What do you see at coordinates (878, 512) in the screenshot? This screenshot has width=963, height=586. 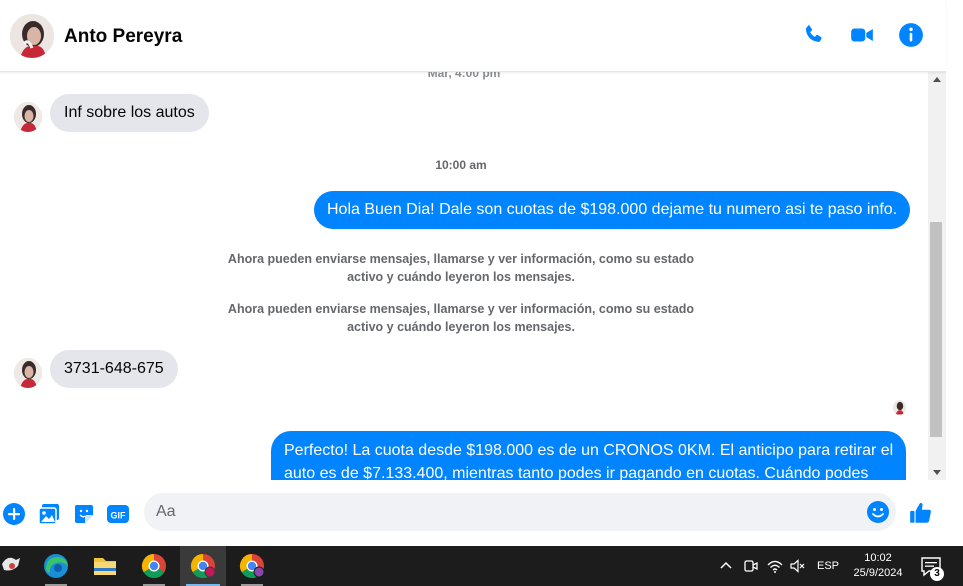 I see `emoji-icon` at bounding box center [878, 512].